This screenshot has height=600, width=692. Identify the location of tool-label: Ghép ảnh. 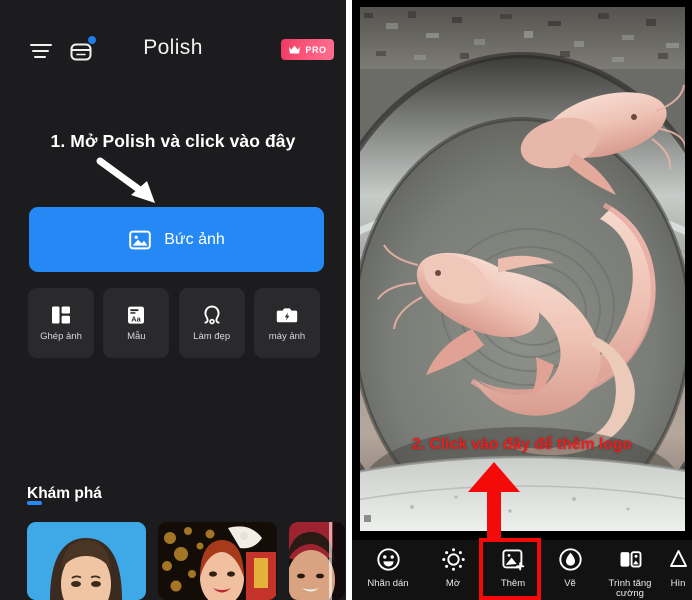
(61, 337).